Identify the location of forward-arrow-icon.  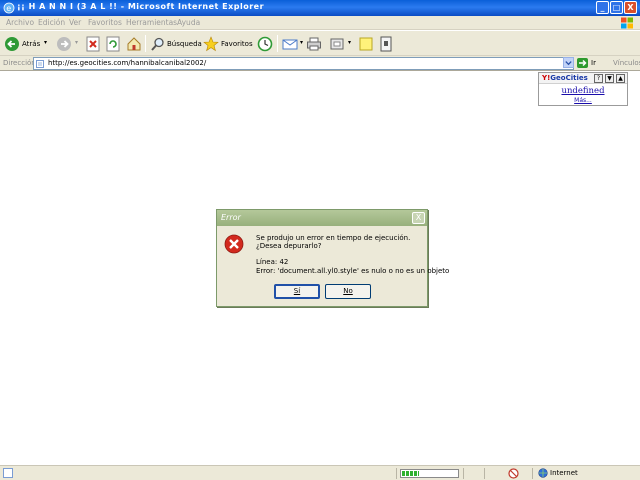
(64, 44).